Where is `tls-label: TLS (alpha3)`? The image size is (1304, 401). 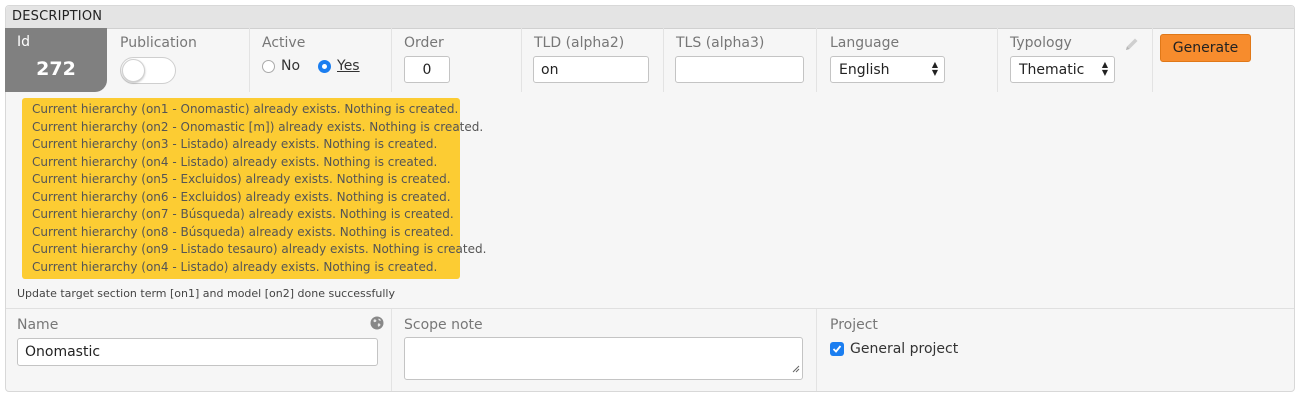
tls-label: TLS (alpha3) is located at coordinates (720, 43).